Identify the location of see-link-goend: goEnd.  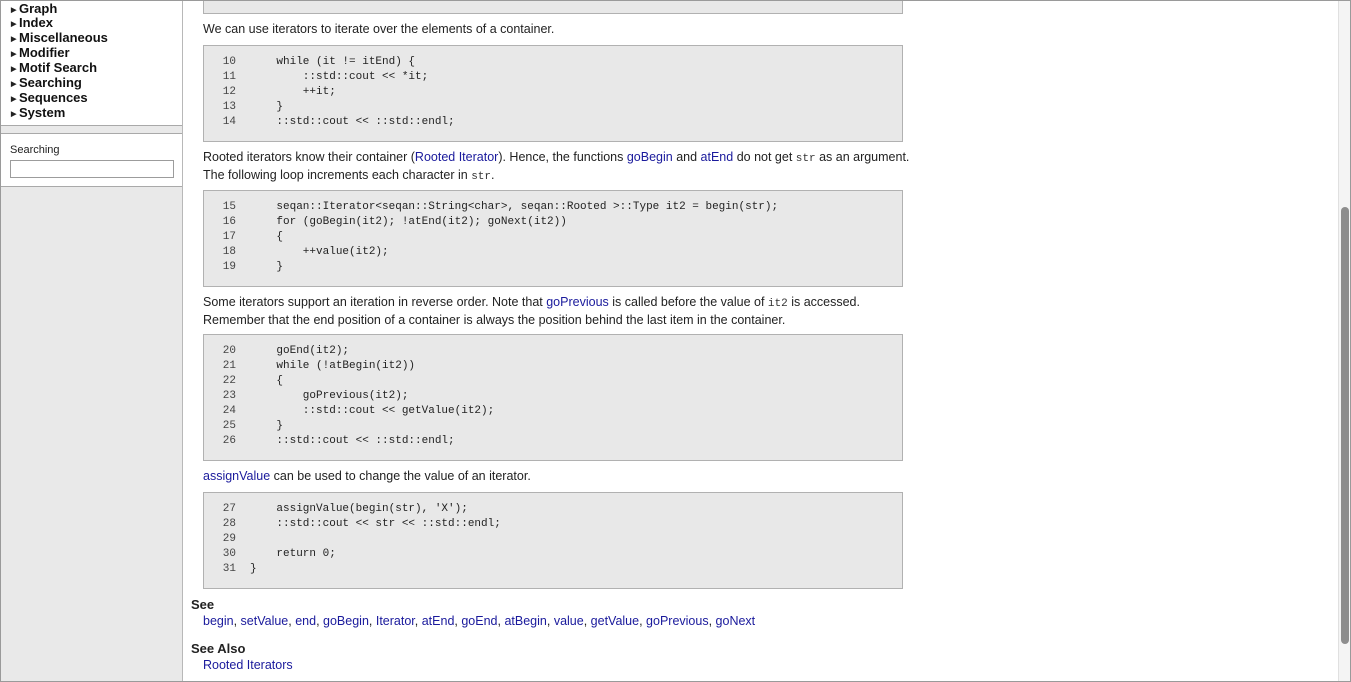
(479, 621).